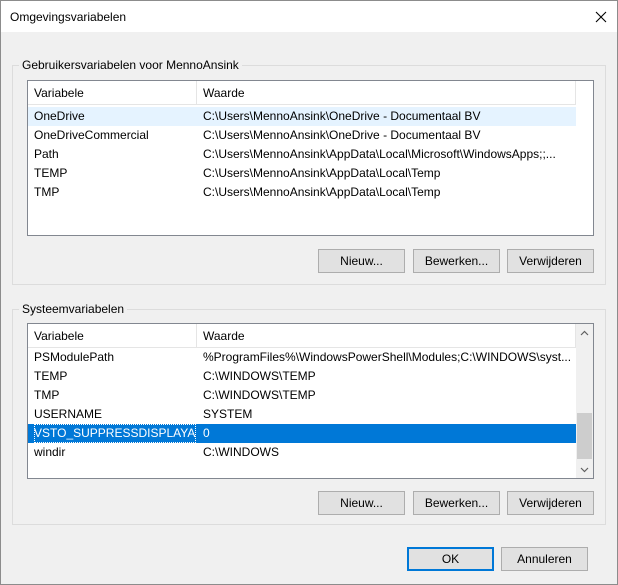  Describe the element at coordinates (73, 309) in the screenshot. I see `system-variables-label: Systeemvariabelen` at that location.